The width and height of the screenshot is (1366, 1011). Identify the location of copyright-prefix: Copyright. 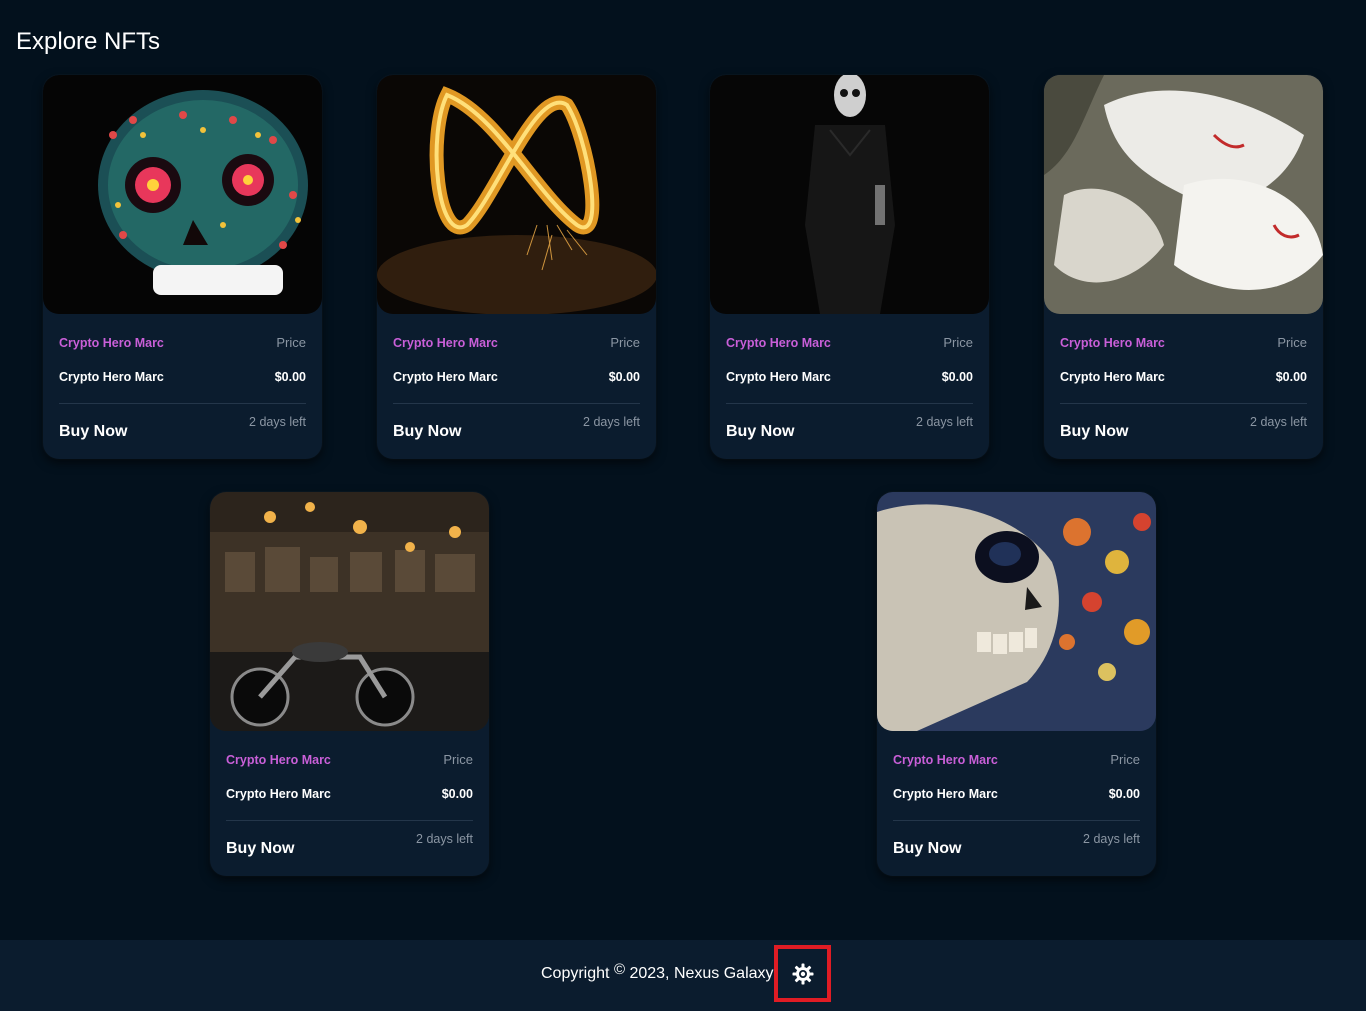
(575, 973).